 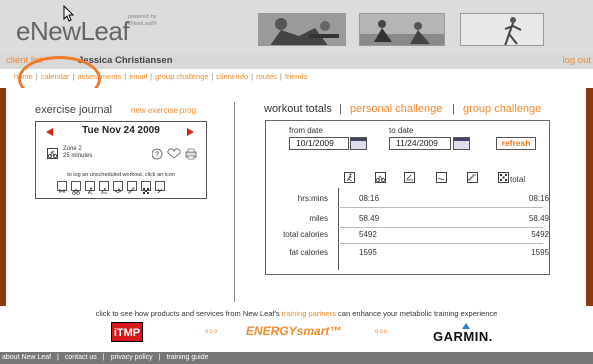 What do you see at coordinates (181, 76) in the screenshot?
I see `nav-group-challenge: group challenge` at bounding box center [181, 76].